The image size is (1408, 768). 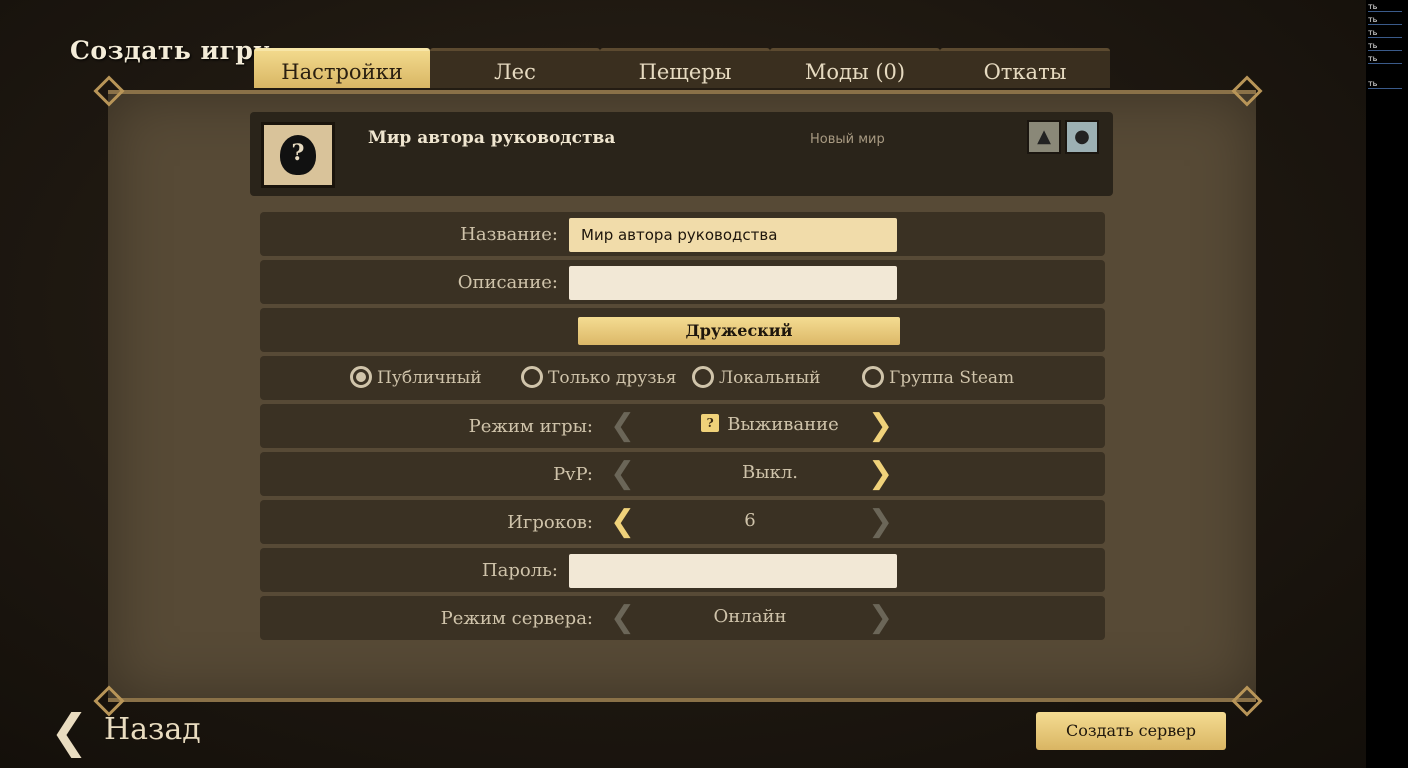 I want to click on server-mode-next-arrow: ❯, so click(x=880, y=618).